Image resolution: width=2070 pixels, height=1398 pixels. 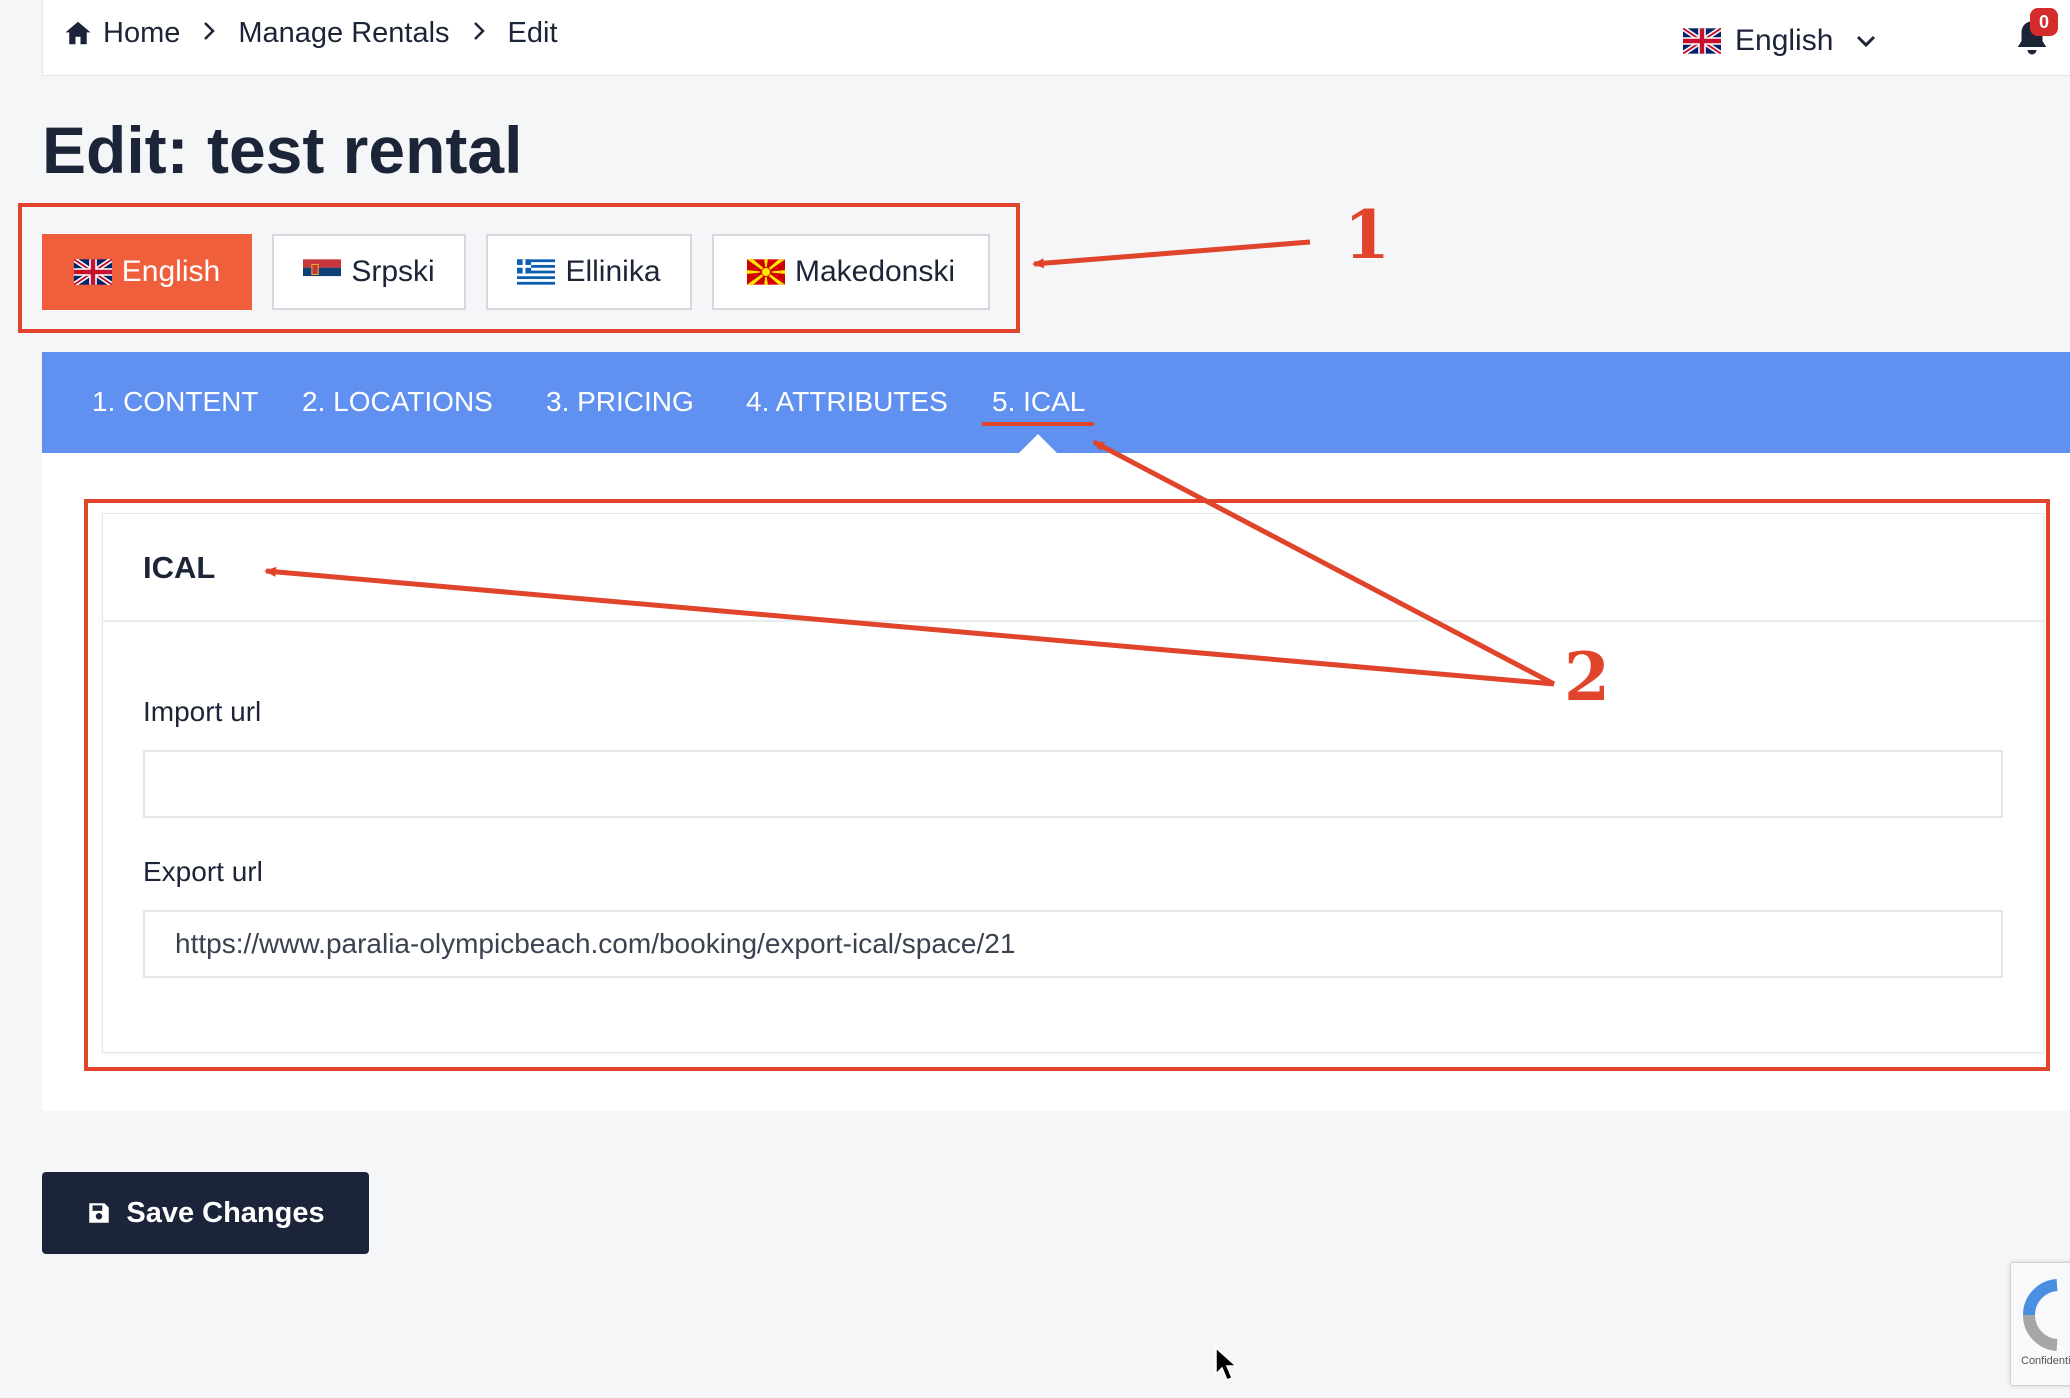 What do you see at coordinates (78, 33) in the screenshot?
I see `home-icon` at bounding box center [78, 33].